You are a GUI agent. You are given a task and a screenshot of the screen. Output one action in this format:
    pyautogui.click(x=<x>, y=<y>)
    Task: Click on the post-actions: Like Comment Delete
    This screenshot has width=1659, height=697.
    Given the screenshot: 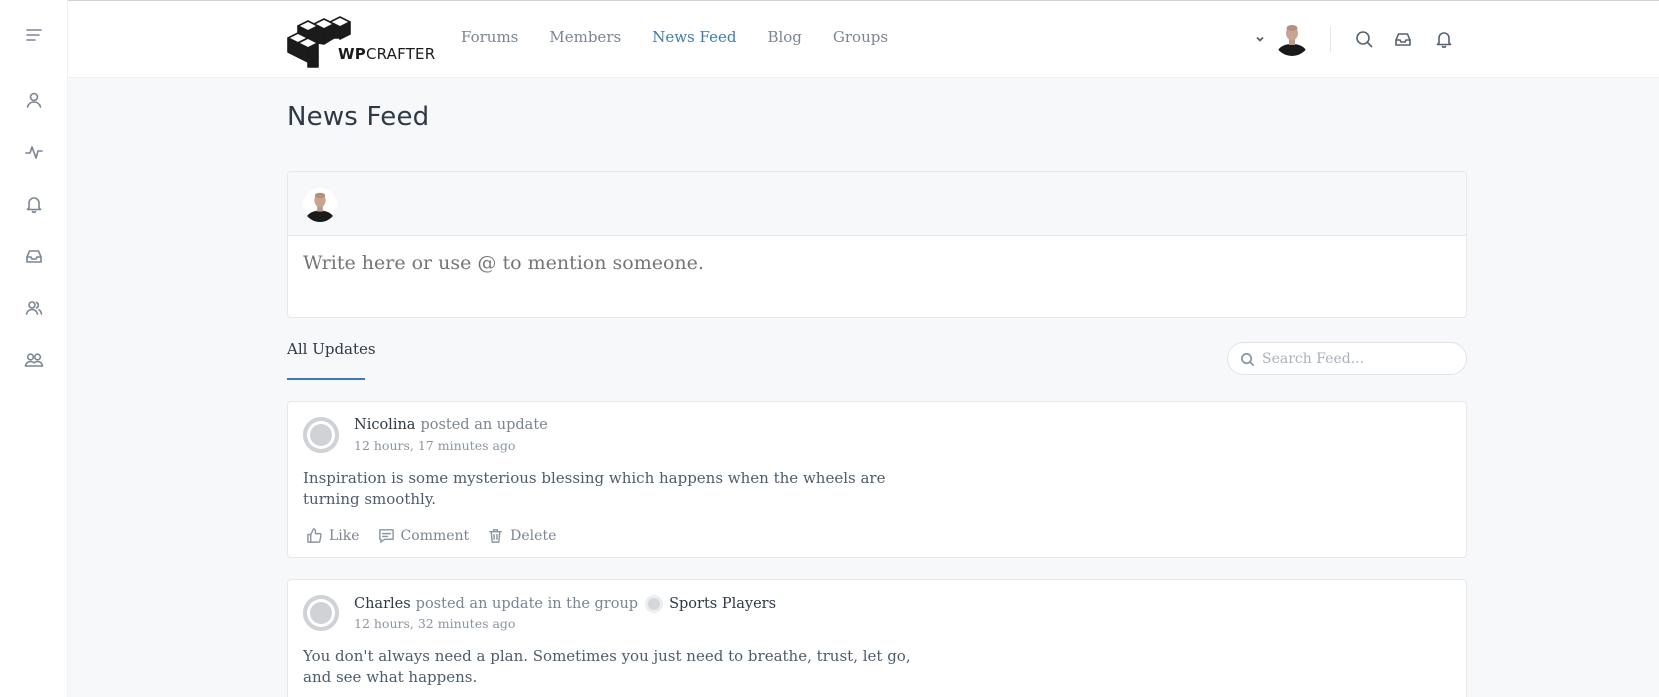 What is the action you would take?
    pyautogui.click(x=431, y=535)
    